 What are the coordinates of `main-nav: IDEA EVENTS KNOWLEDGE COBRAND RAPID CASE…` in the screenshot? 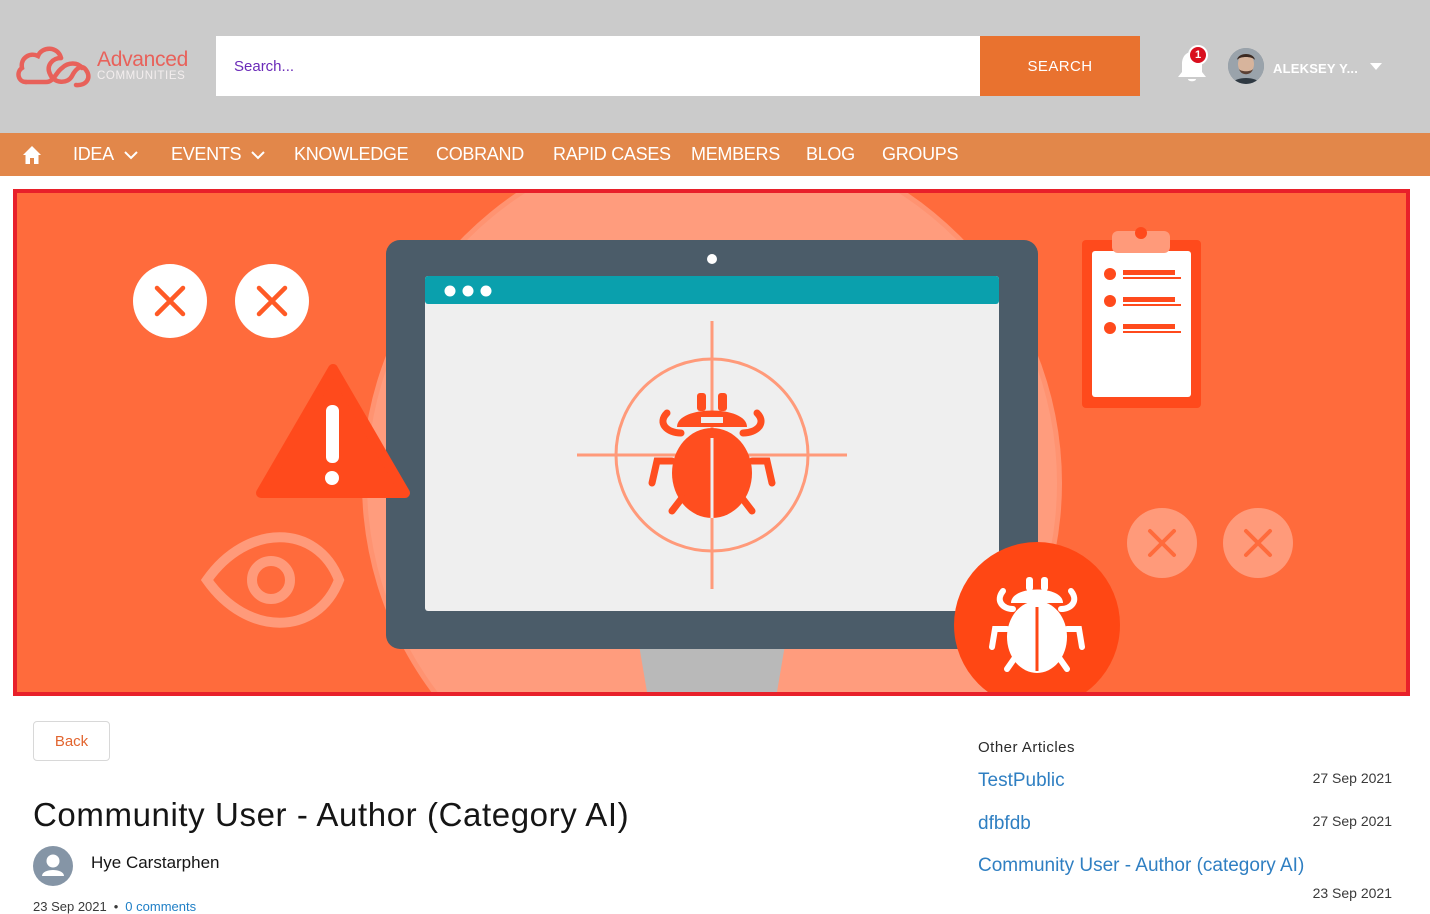 It's located at (715, 154).